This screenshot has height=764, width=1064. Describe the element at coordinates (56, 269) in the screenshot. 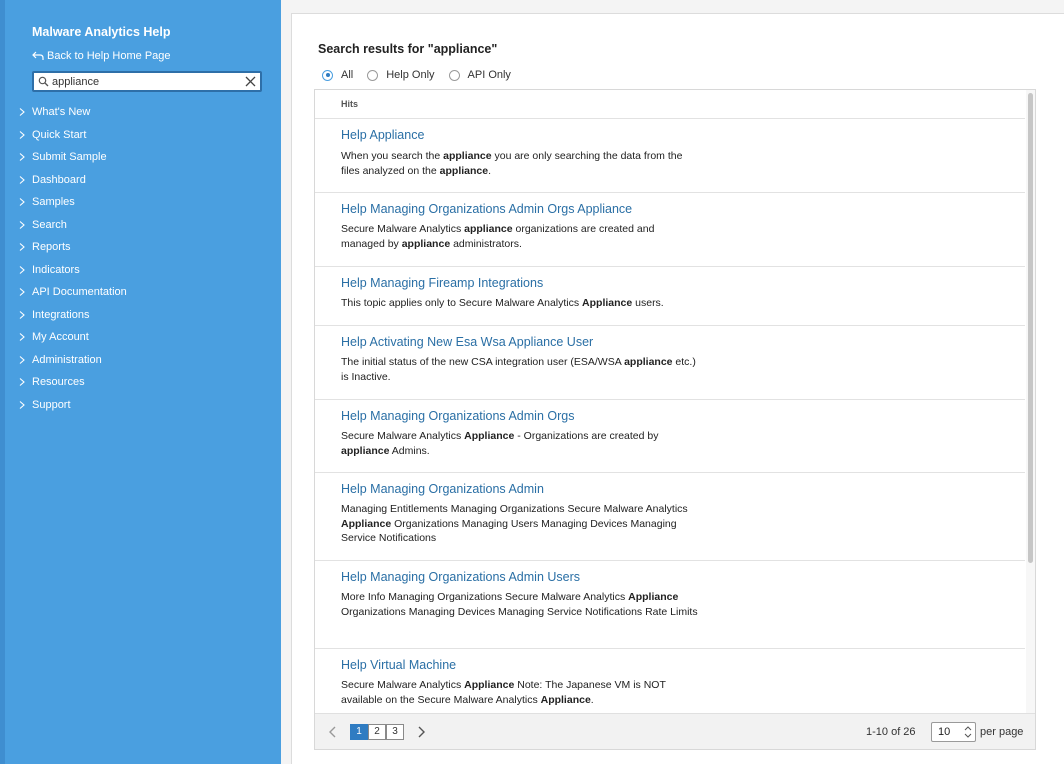

I see `sidebar-item-label: Indicators` at that location.